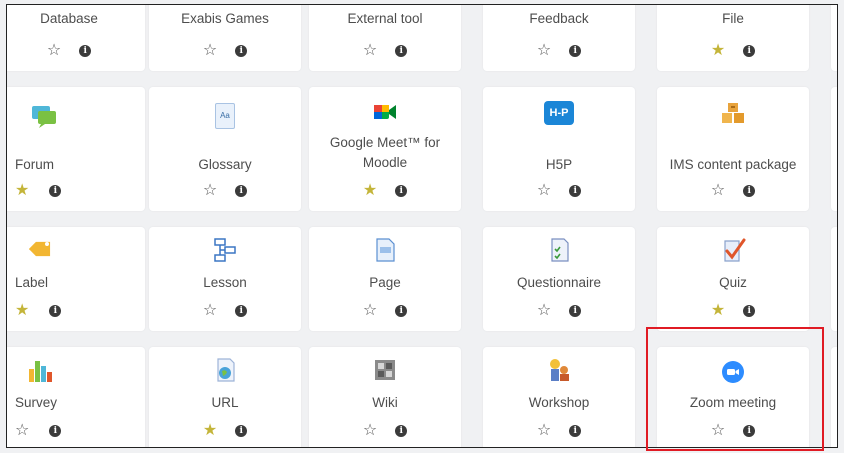 Image resolution: width=844 pixels, height=453 pixels. What do you see at coordinates (225, 18) in the screenshot?
I see `activity-name: Exabis Games` at bounding box center [225, 18].